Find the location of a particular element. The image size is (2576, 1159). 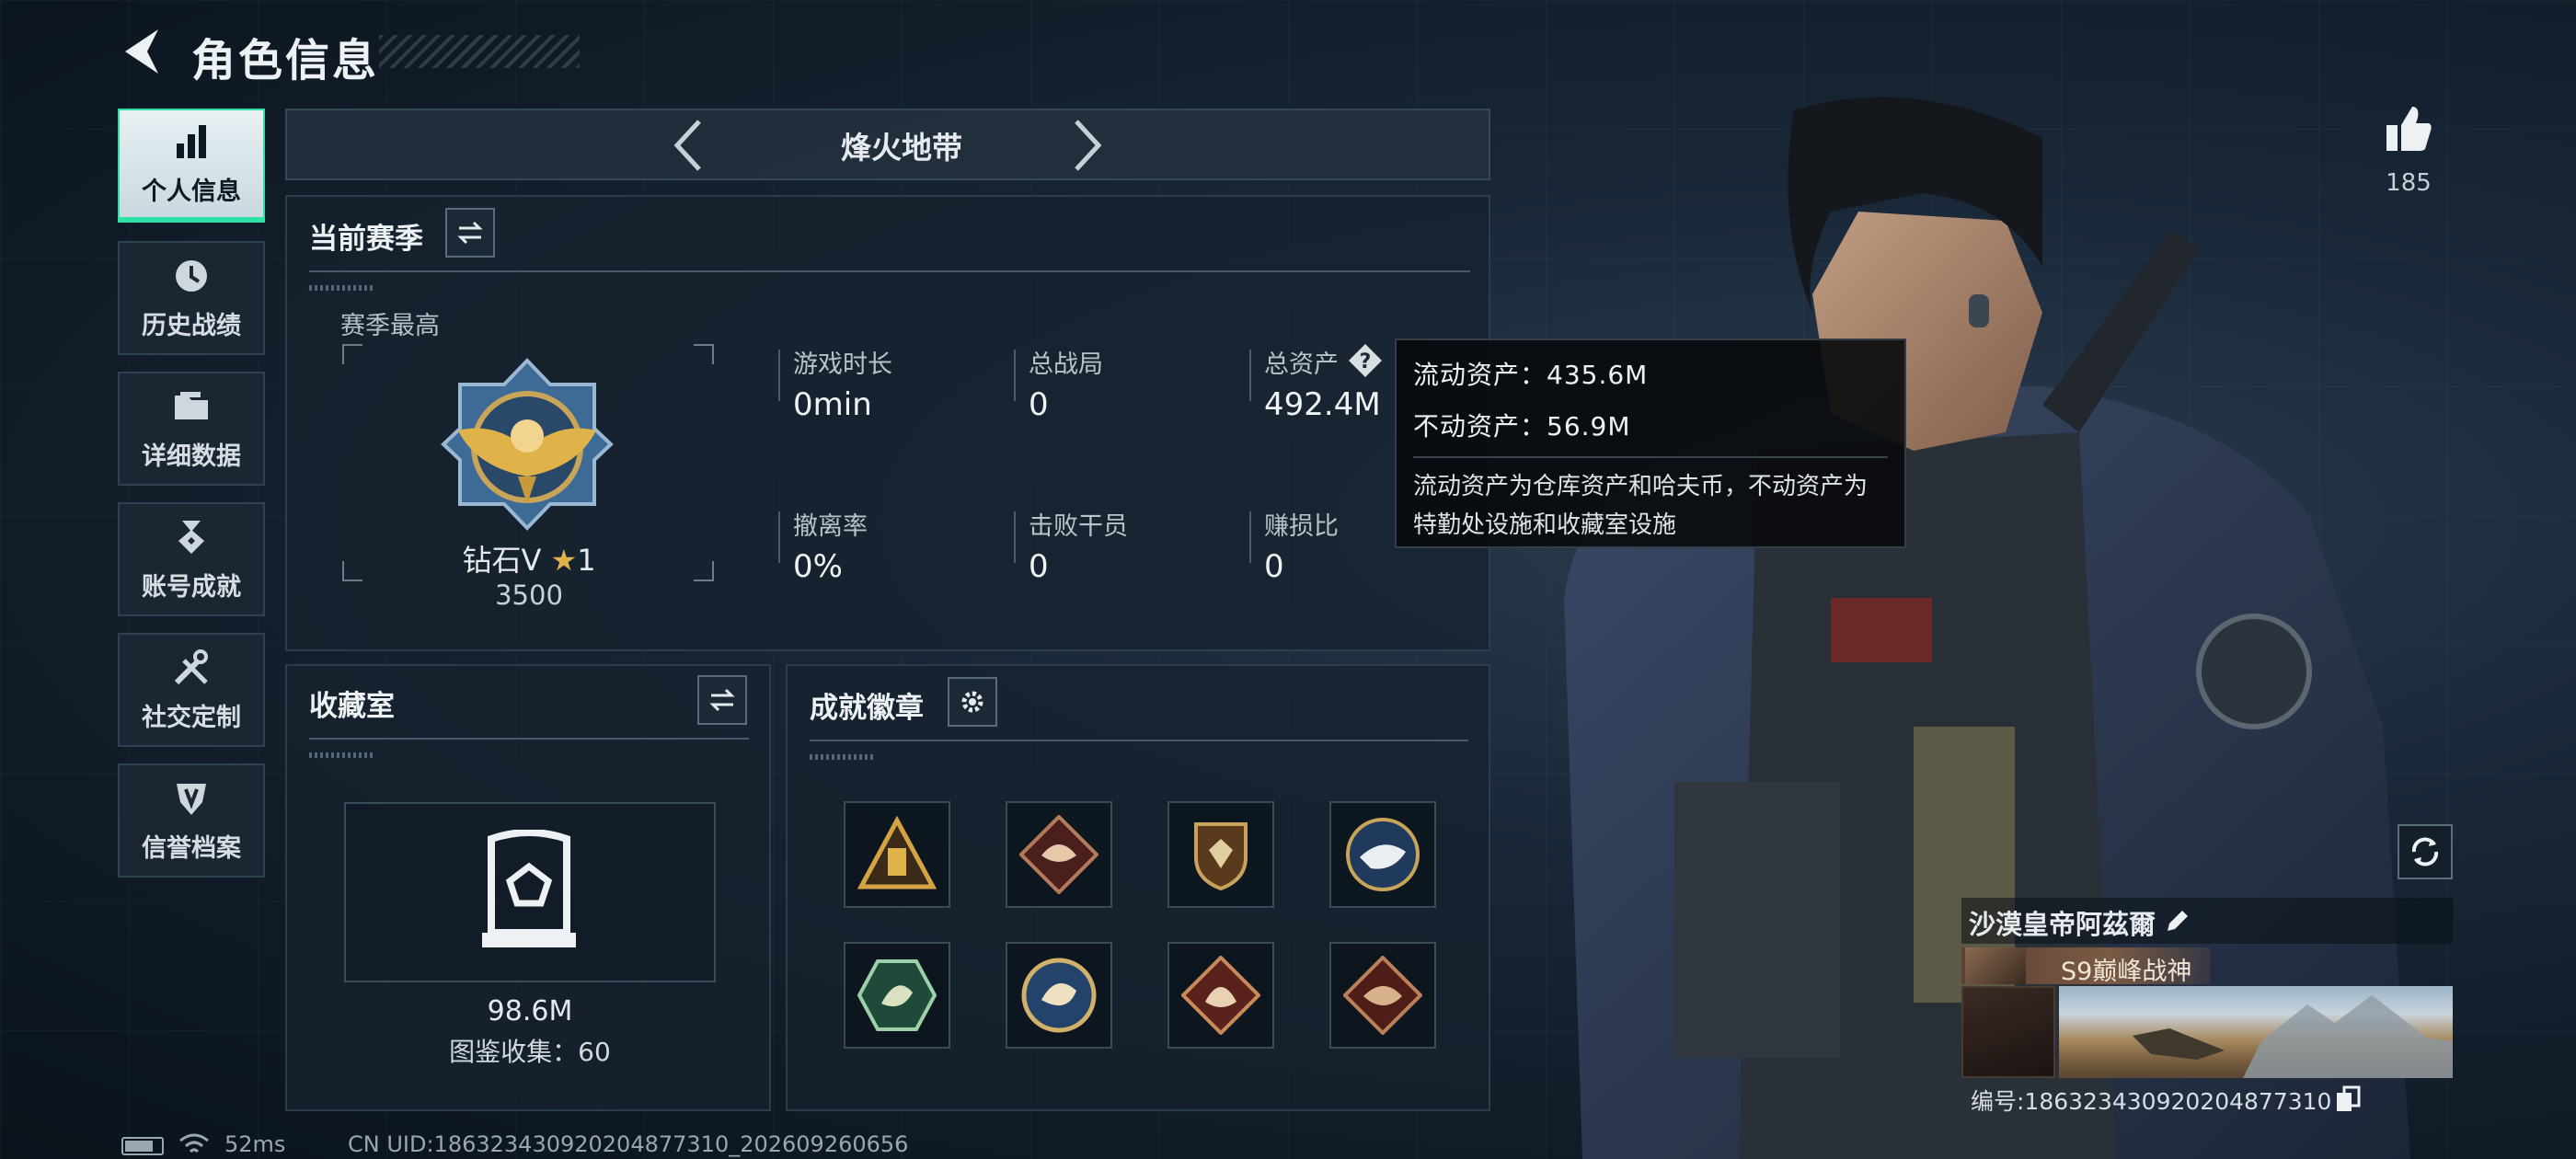

diamond-dragon-badge-icon is located at coordinates (1382, 995).